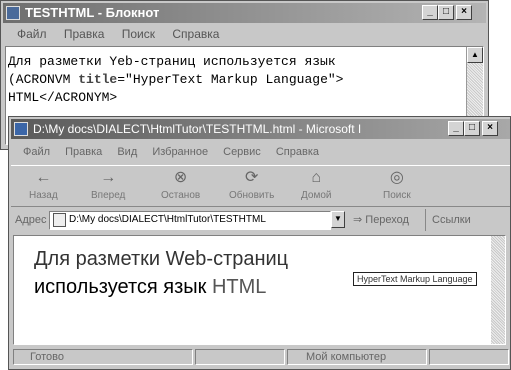  Describe the element at coordinates (138, 34) in the screenshot. I see `menu-search: Поиск` at that location.